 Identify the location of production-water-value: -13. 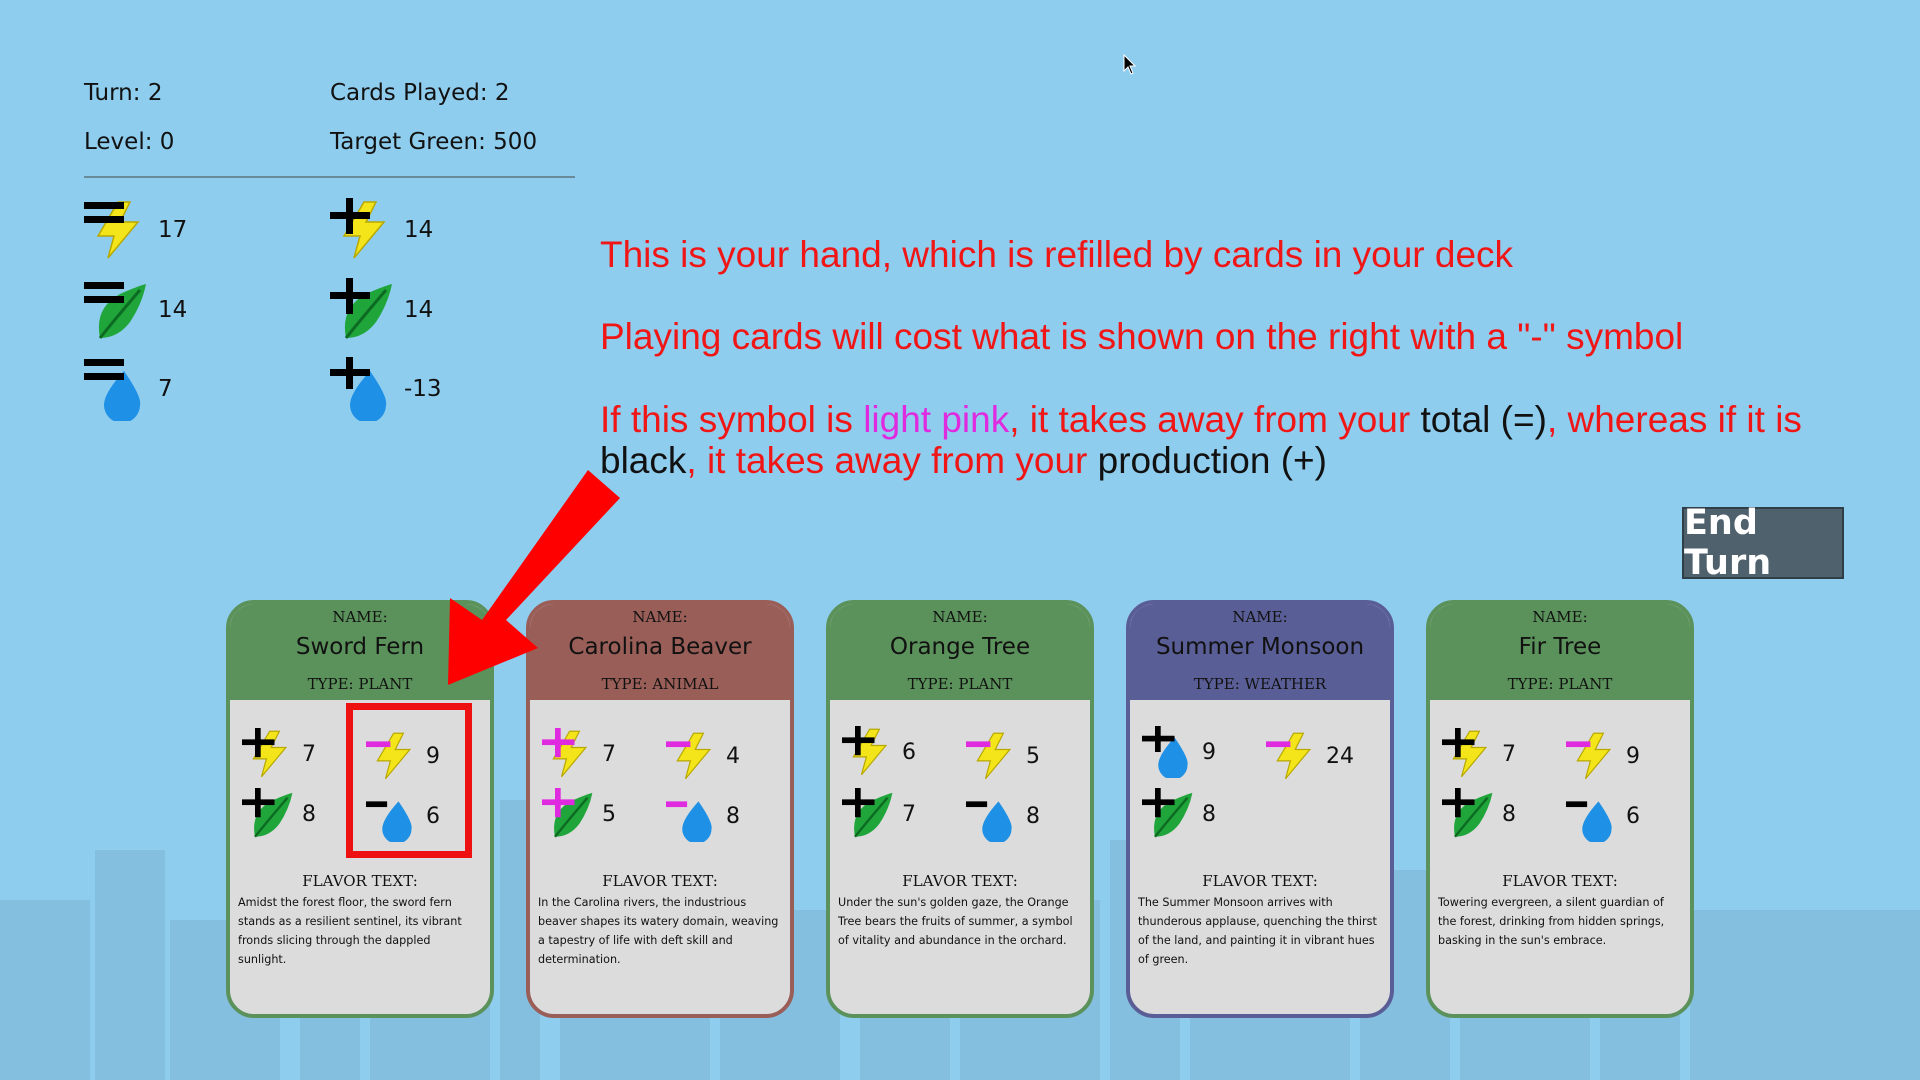
(423, 389).